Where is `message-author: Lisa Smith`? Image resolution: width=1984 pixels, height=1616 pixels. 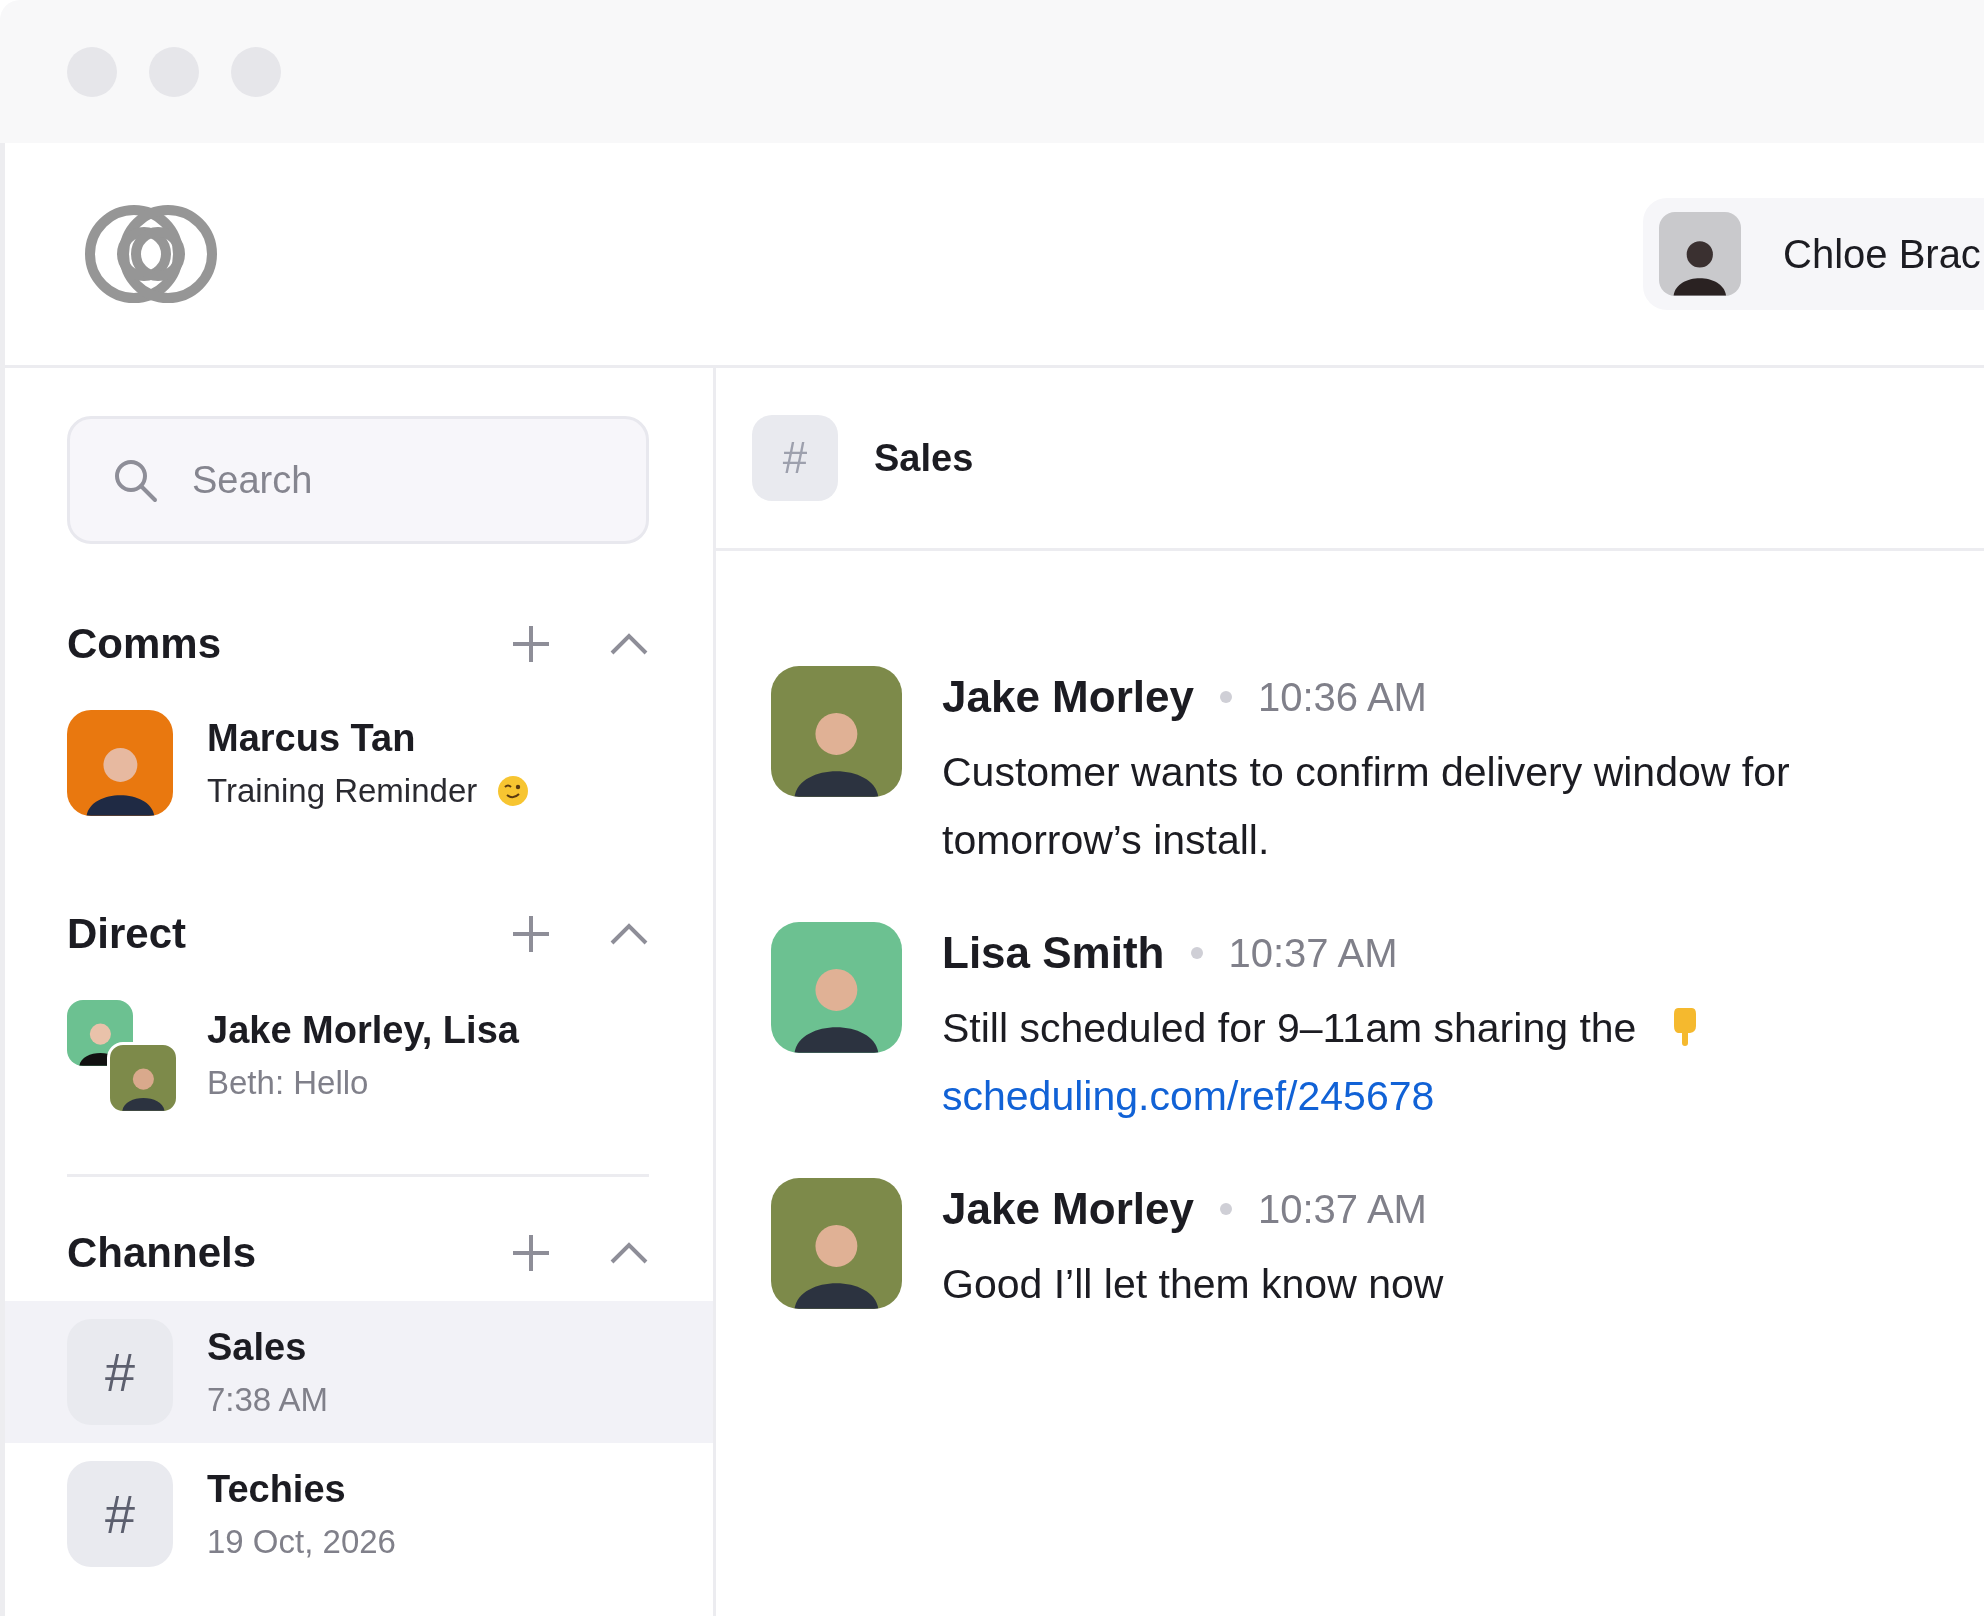 message-author: Lisa Smith is located at coordinates (1053, 953).